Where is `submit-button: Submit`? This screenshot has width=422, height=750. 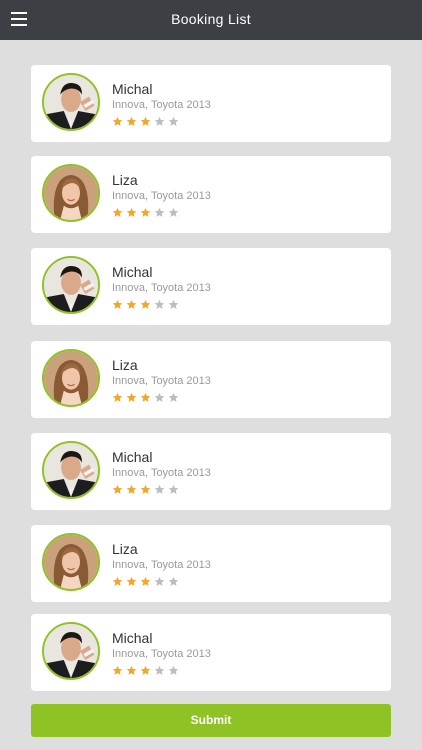 submit-button: Submit is located at coordinates (211, 720).